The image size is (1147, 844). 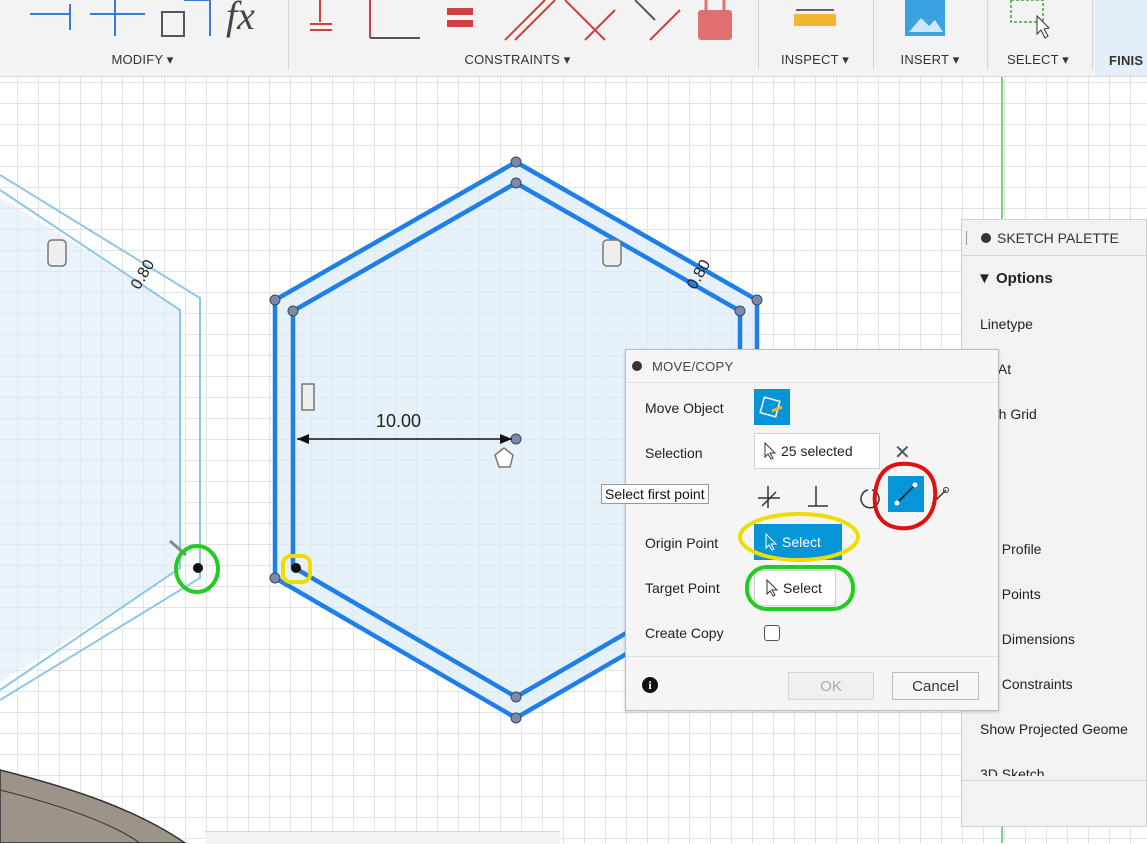 I want to click on fx-icon: fx, so click(x=240, y=19).